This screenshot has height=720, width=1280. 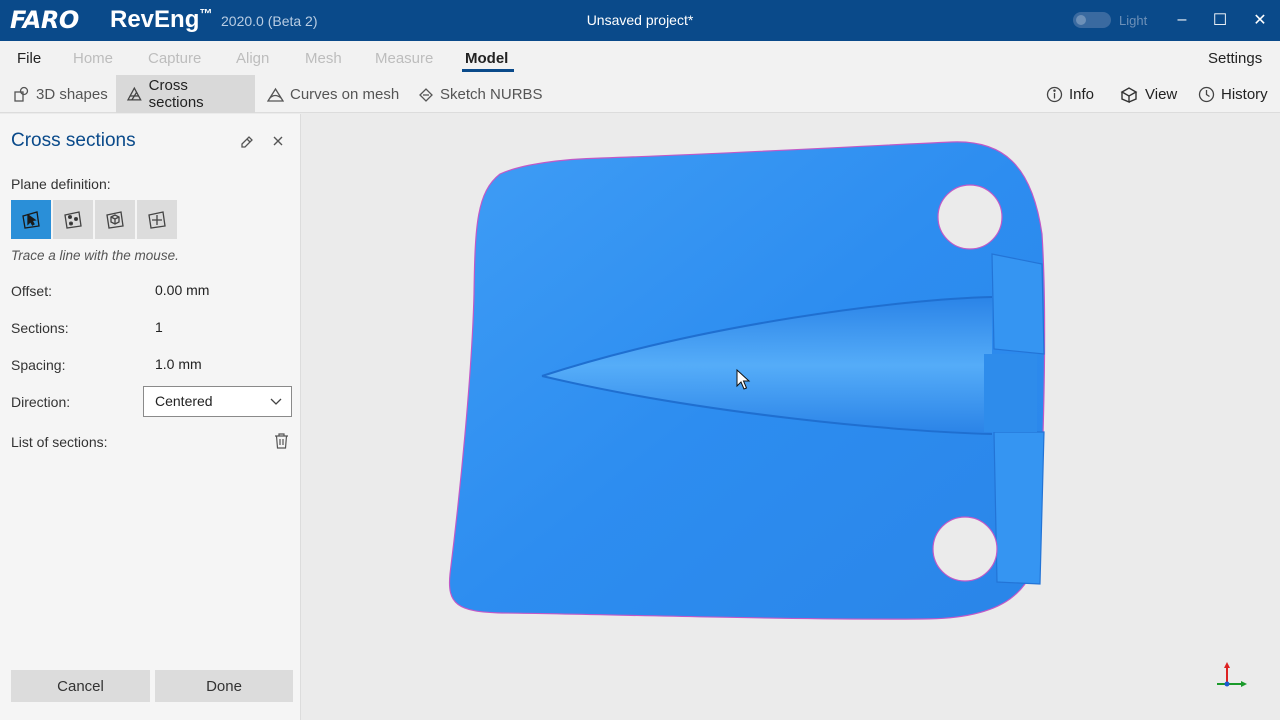 I want to click on three-points-button, so click(x=73, y=219).